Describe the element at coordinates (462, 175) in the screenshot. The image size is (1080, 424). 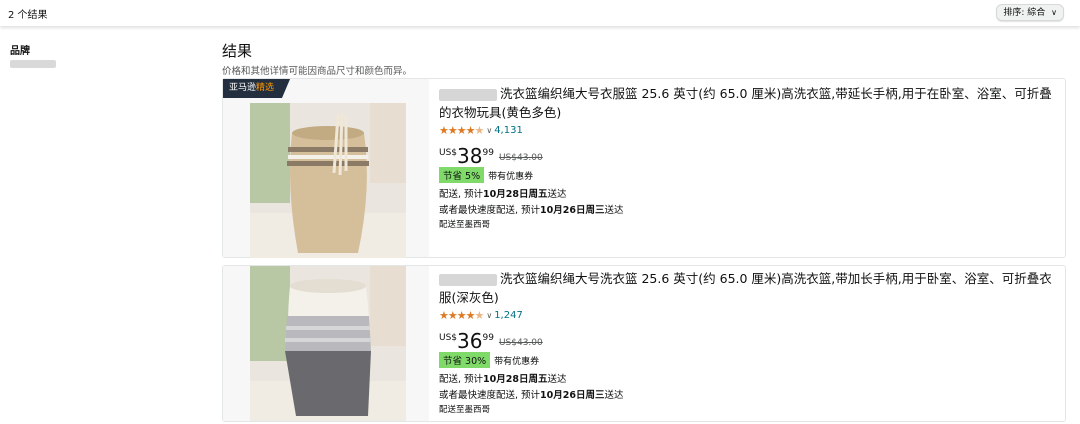
I see `coupon-badge: 节省 5%` at that location.